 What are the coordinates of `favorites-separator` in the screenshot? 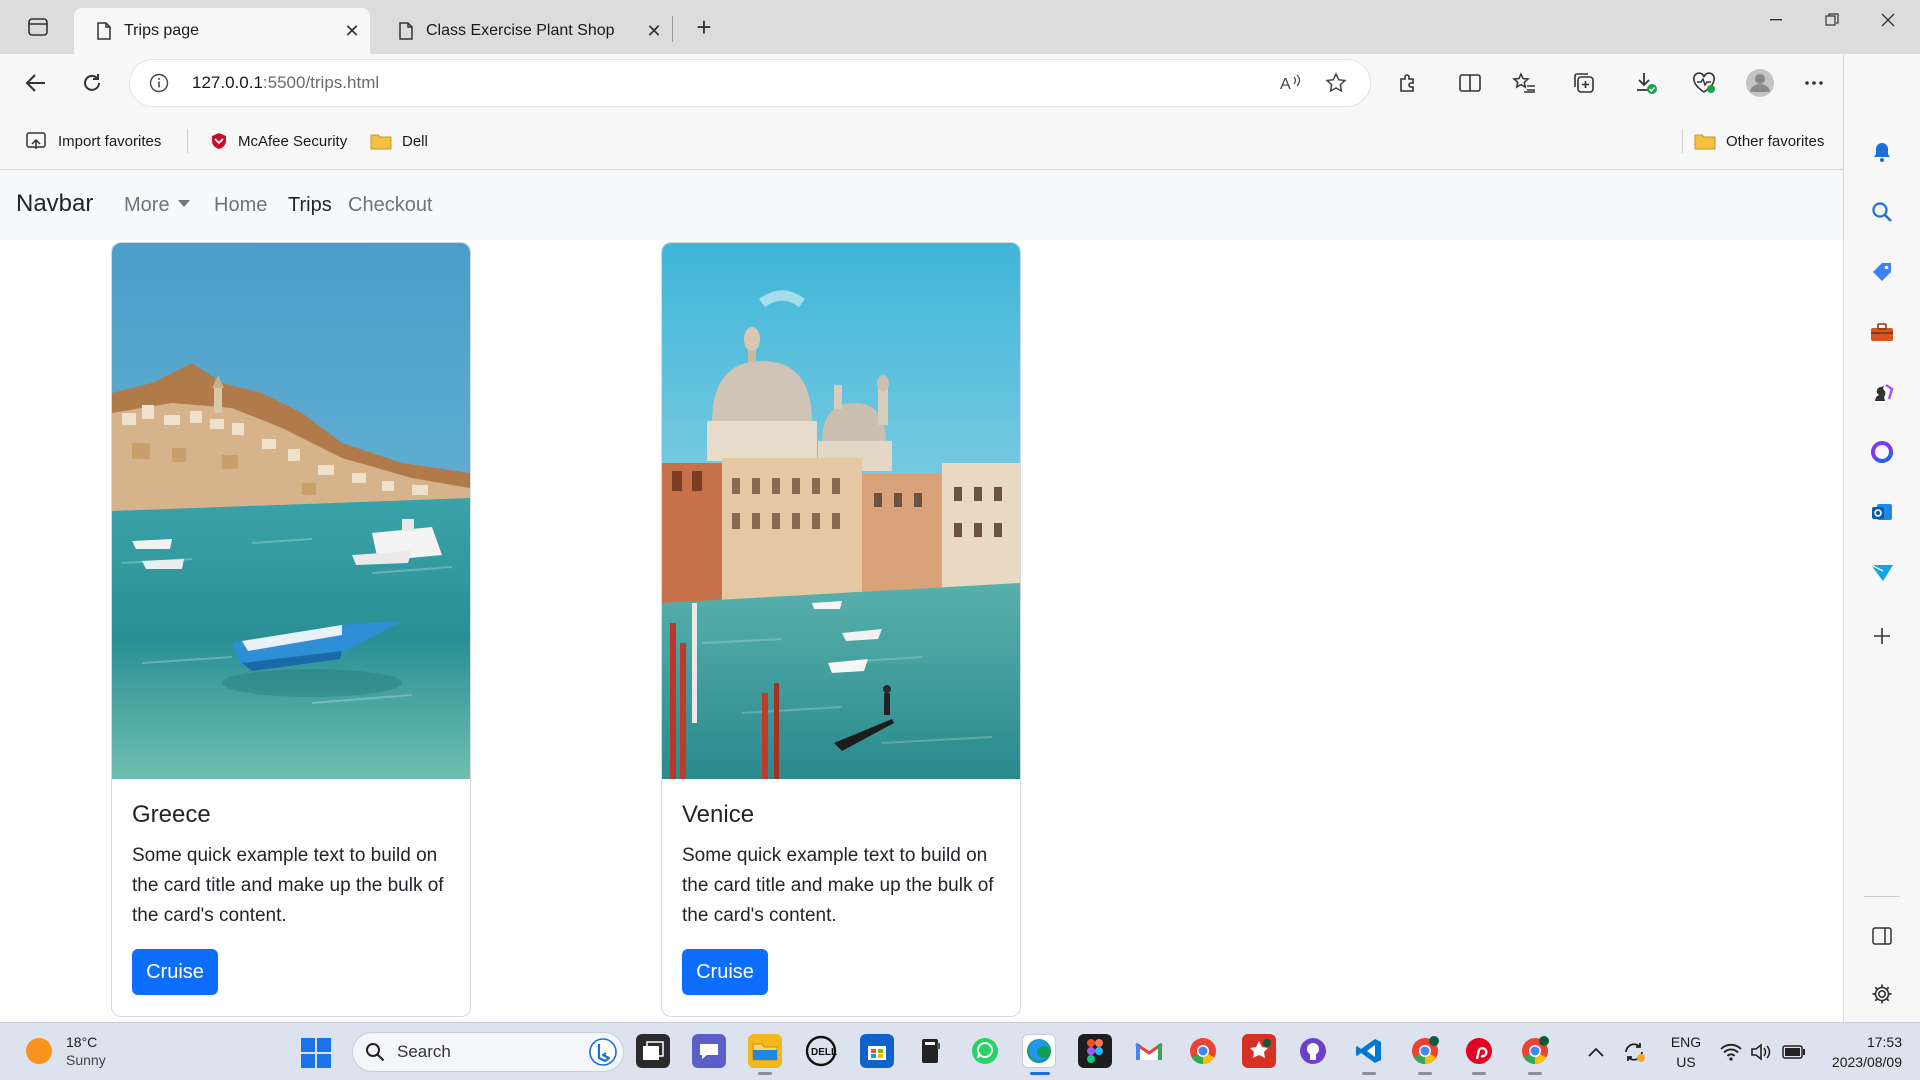 It's located at (187, 141).